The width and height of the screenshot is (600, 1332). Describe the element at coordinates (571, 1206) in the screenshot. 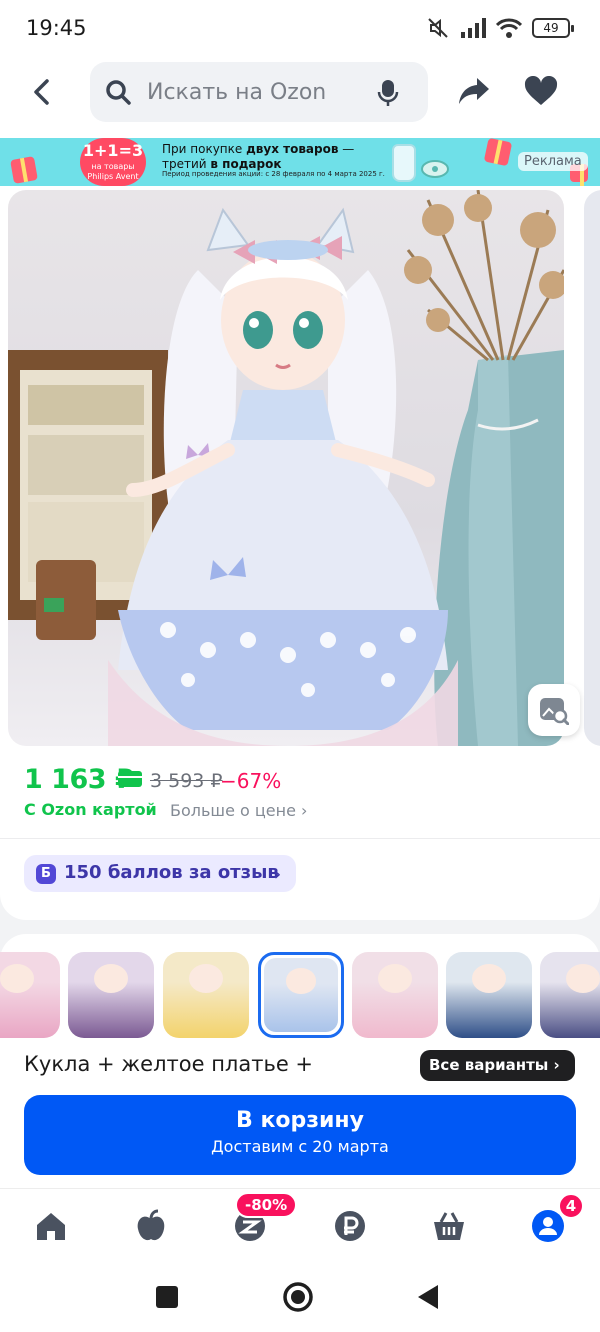

I see `profile-notification-badge: 4` at that location.